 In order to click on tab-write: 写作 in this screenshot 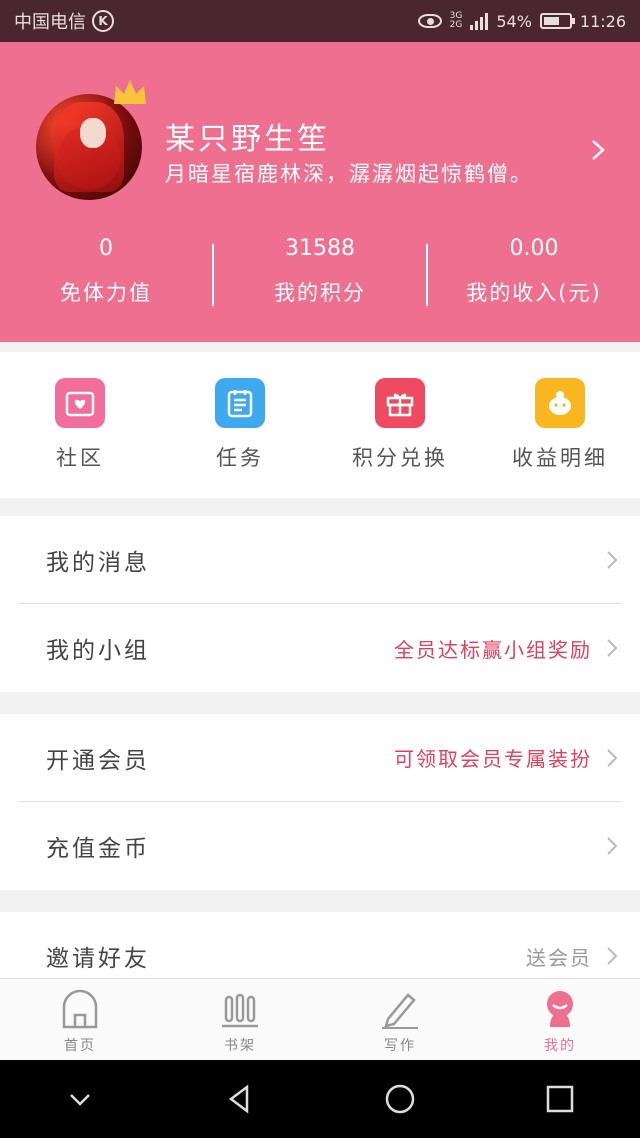, I will do `click(400, 1019)`.